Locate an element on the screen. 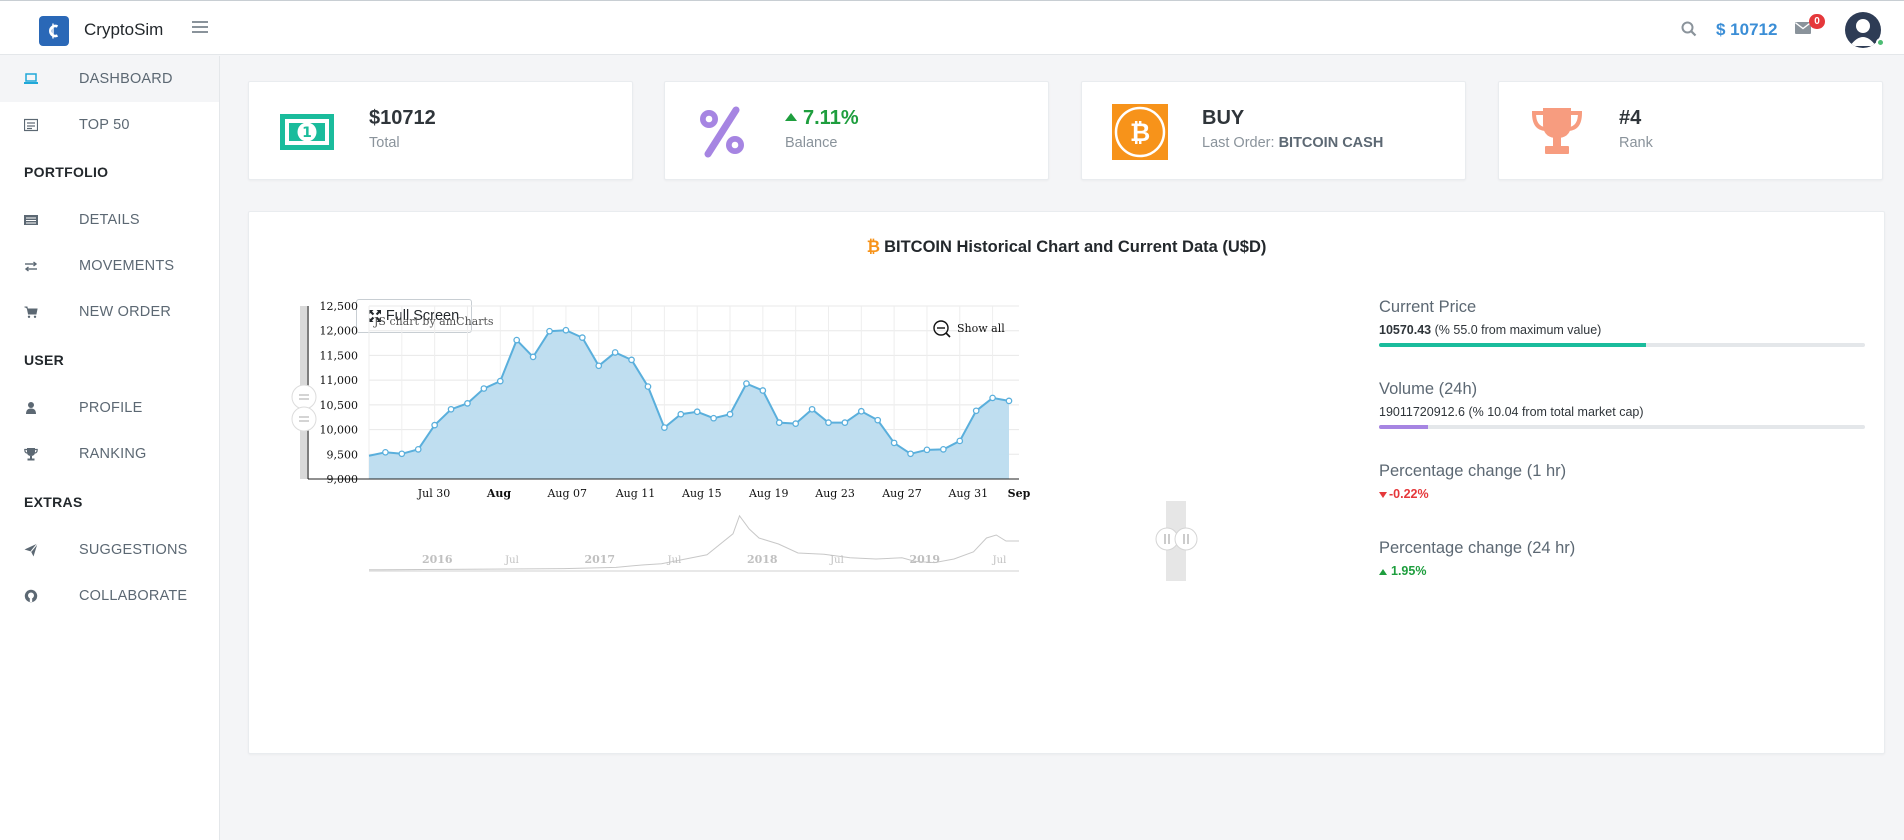 Image resolution: width=1904 pixels, height=840 pixels. app-brand: CryptoSim is located at coordinates (123, 30).